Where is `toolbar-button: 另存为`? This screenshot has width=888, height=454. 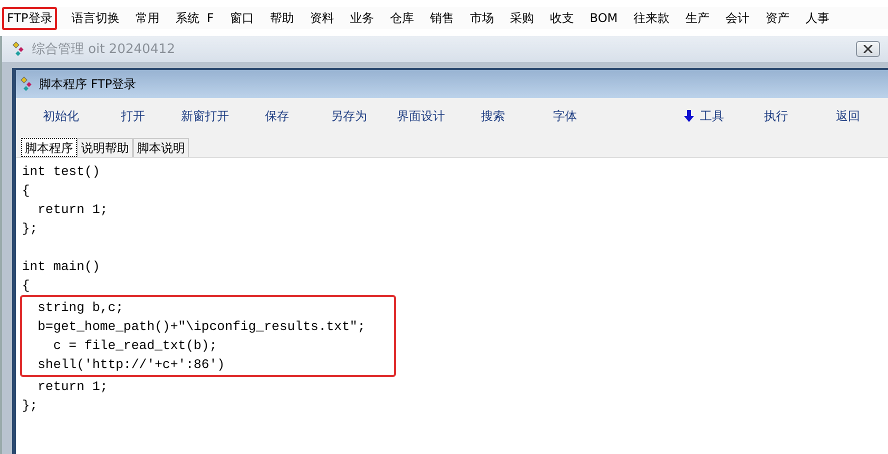 toolbar-button: 另存为 is located at coordinates (349, 116).